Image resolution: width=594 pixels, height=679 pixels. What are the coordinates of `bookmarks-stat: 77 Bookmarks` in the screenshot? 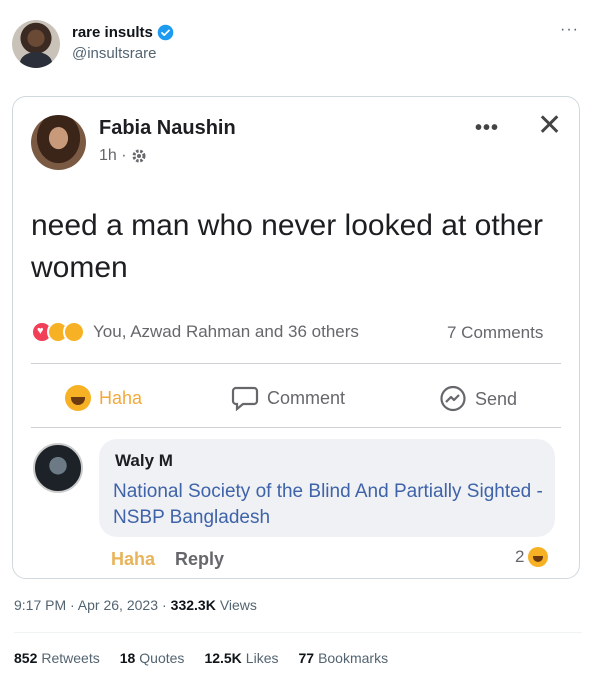 It's located at (343, 658).